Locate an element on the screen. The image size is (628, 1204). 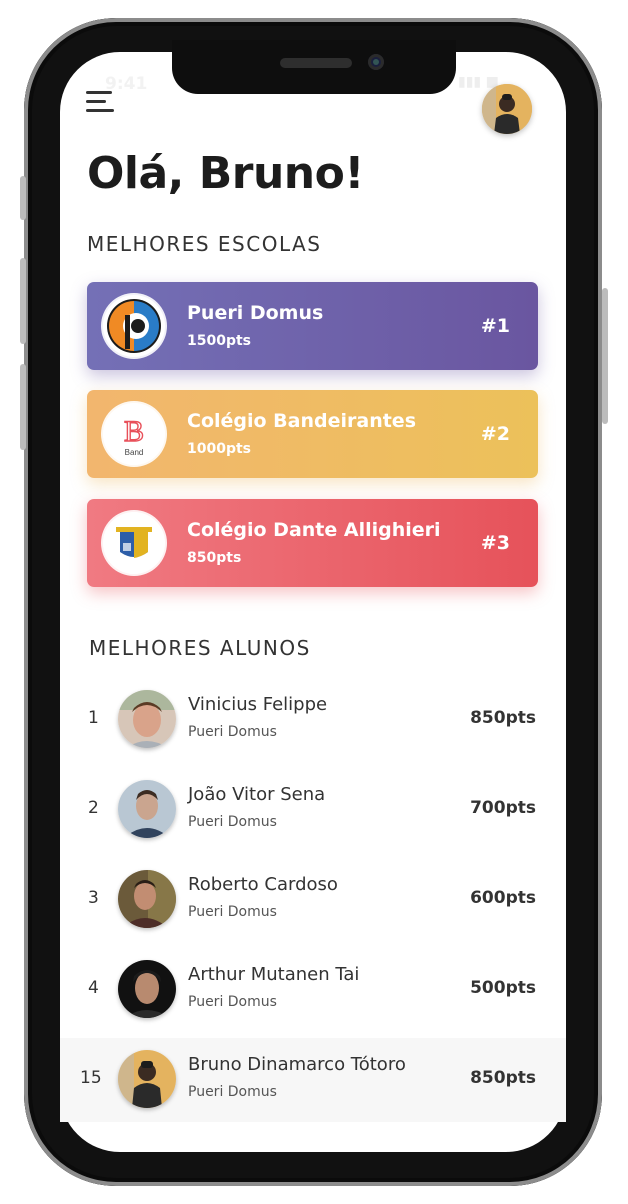
front-camera is located at coordinates (376, 62).